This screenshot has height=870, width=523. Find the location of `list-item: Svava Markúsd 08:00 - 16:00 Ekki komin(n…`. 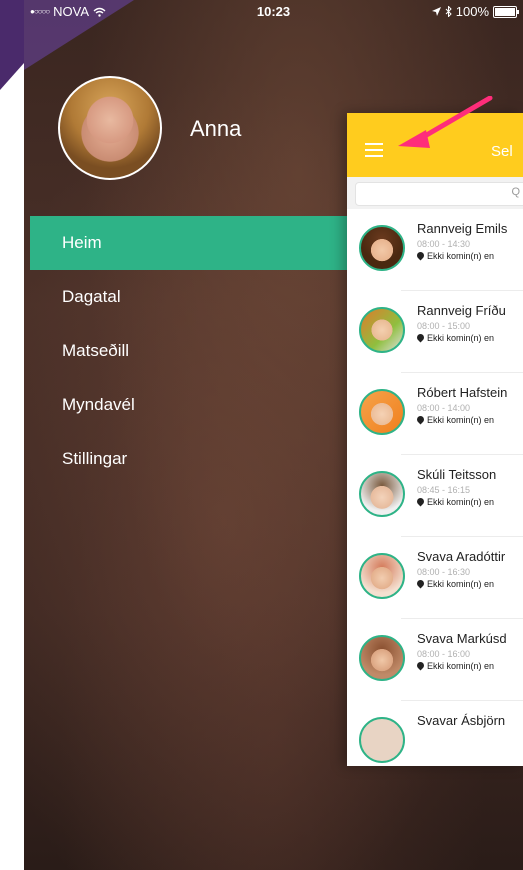

list-item: Svava Markúsd 08:00 - 16:00 Ekki komin(n… is located at coordinates (435, 660).